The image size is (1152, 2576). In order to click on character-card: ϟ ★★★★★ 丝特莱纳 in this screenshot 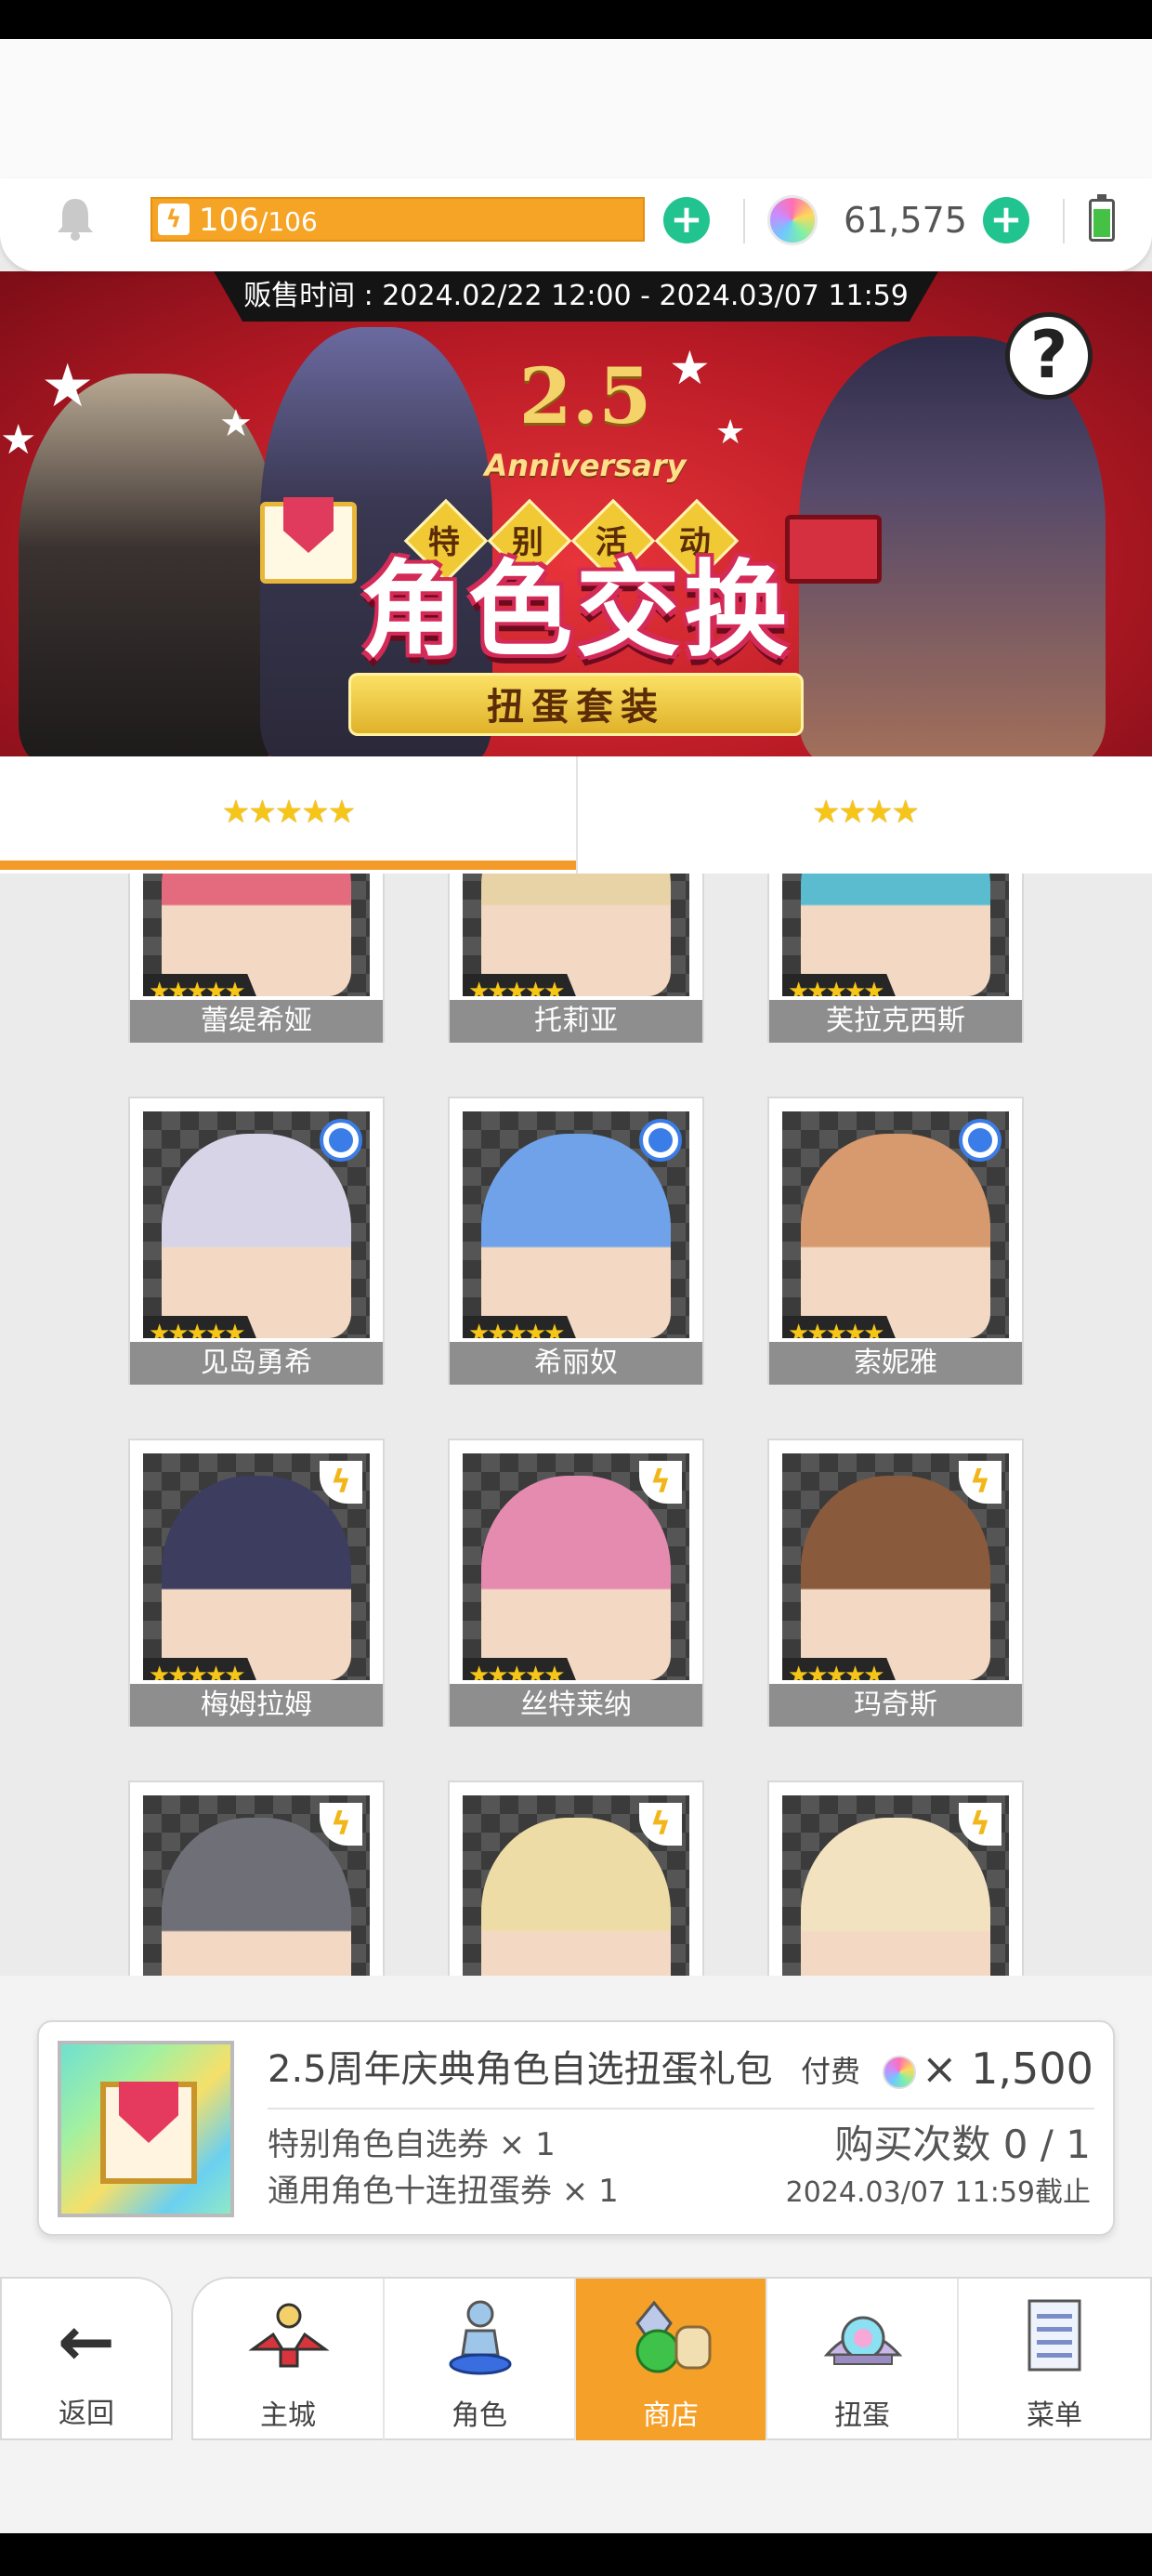, I will do `click(576, 1583)`.